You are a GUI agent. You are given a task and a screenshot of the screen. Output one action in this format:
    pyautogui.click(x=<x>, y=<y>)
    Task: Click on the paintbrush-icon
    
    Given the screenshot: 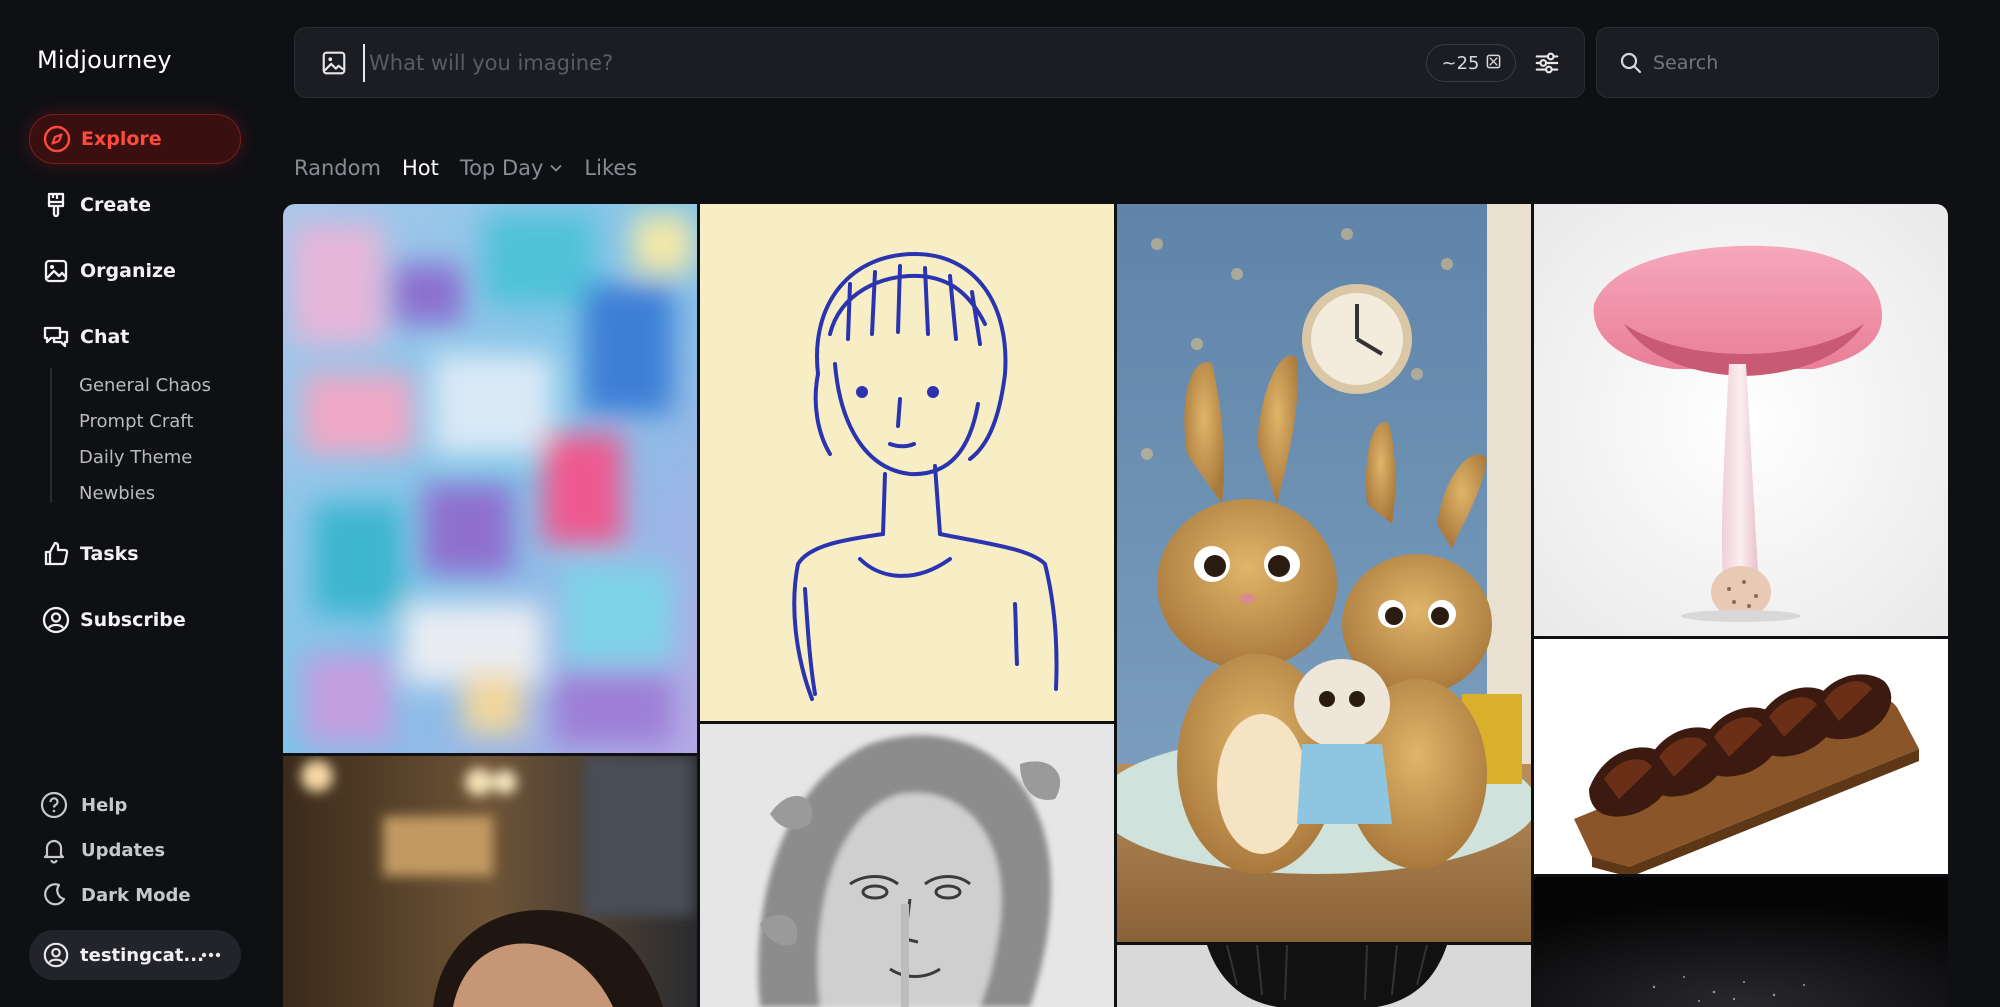 What is the action you would take?
    pyautogui.click(x=56, y=205)
    